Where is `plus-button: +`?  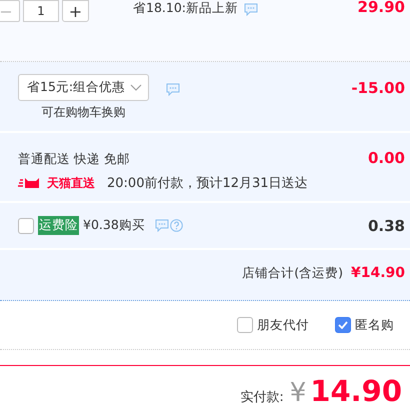
plus-button: + is located at coordinates (75, 11).